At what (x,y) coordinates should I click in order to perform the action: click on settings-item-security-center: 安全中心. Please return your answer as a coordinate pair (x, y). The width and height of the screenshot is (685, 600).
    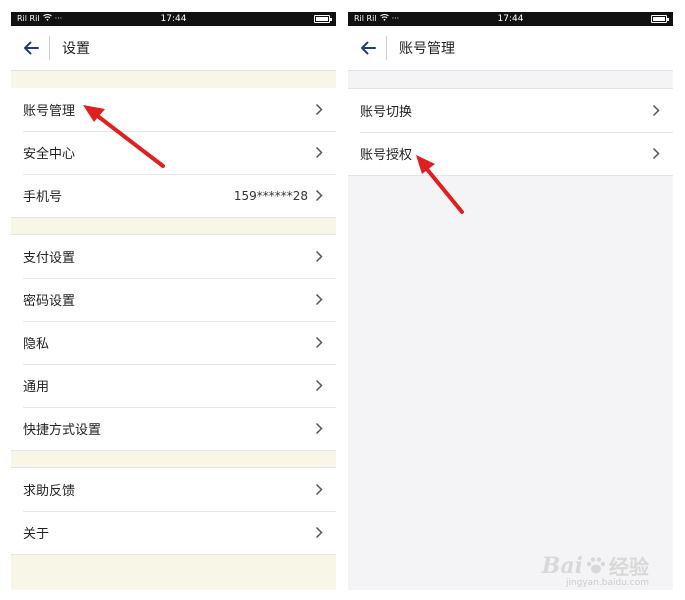
    Looking at the image, I should click on (173, 152).